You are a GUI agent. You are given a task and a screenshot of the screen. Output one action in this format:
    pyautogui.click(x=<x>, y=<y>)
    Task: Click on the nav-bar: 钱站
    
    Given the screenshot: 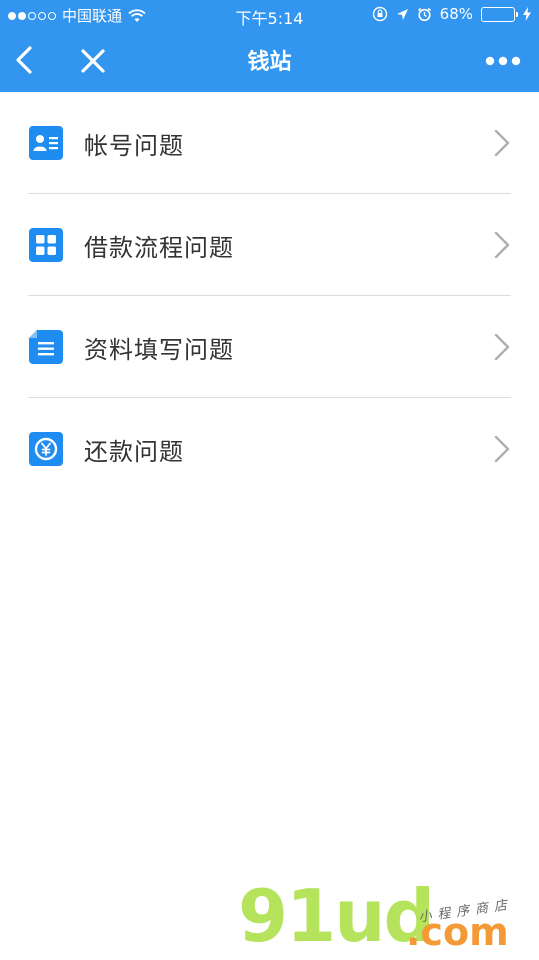 What is the action you would take?
    pyautogui.click(x=269, y=61)
    